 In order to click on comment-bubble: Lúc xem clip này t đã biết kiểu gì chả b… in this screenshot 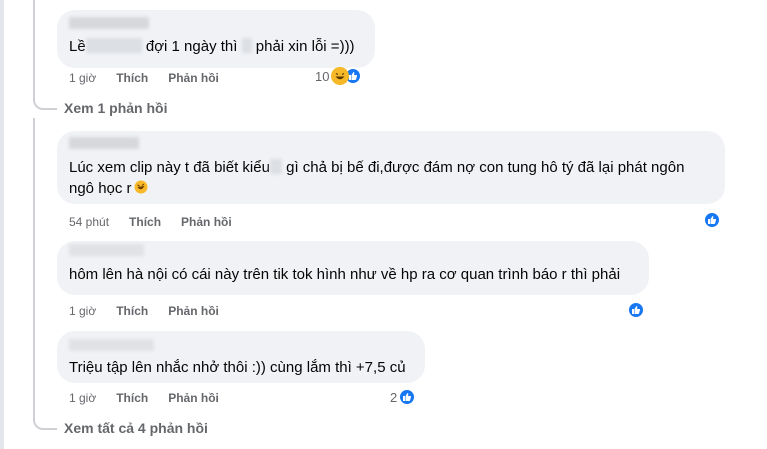, I will do `click(391, 167)`.